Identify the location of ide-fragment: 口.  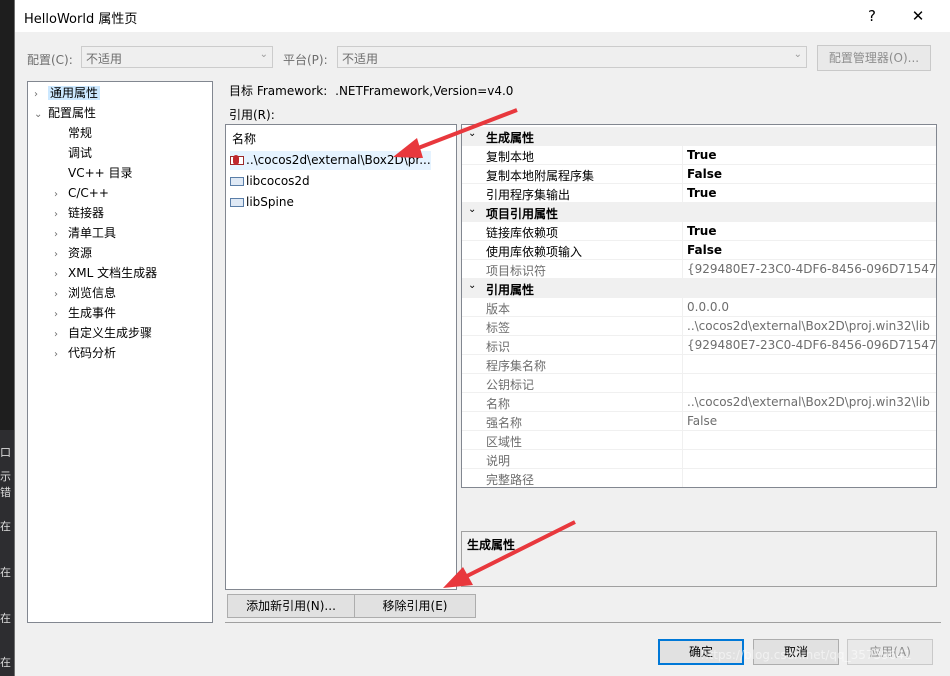
(5, 452).